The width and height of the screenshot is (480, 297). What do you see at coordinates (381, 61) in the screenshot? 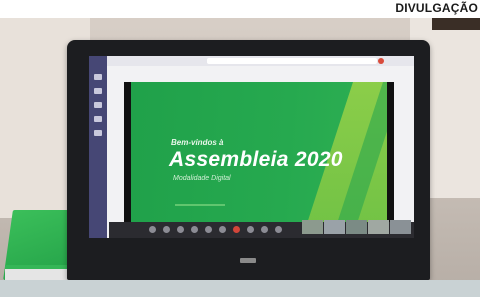
I see `avatar` at bounding box center [381, 61].